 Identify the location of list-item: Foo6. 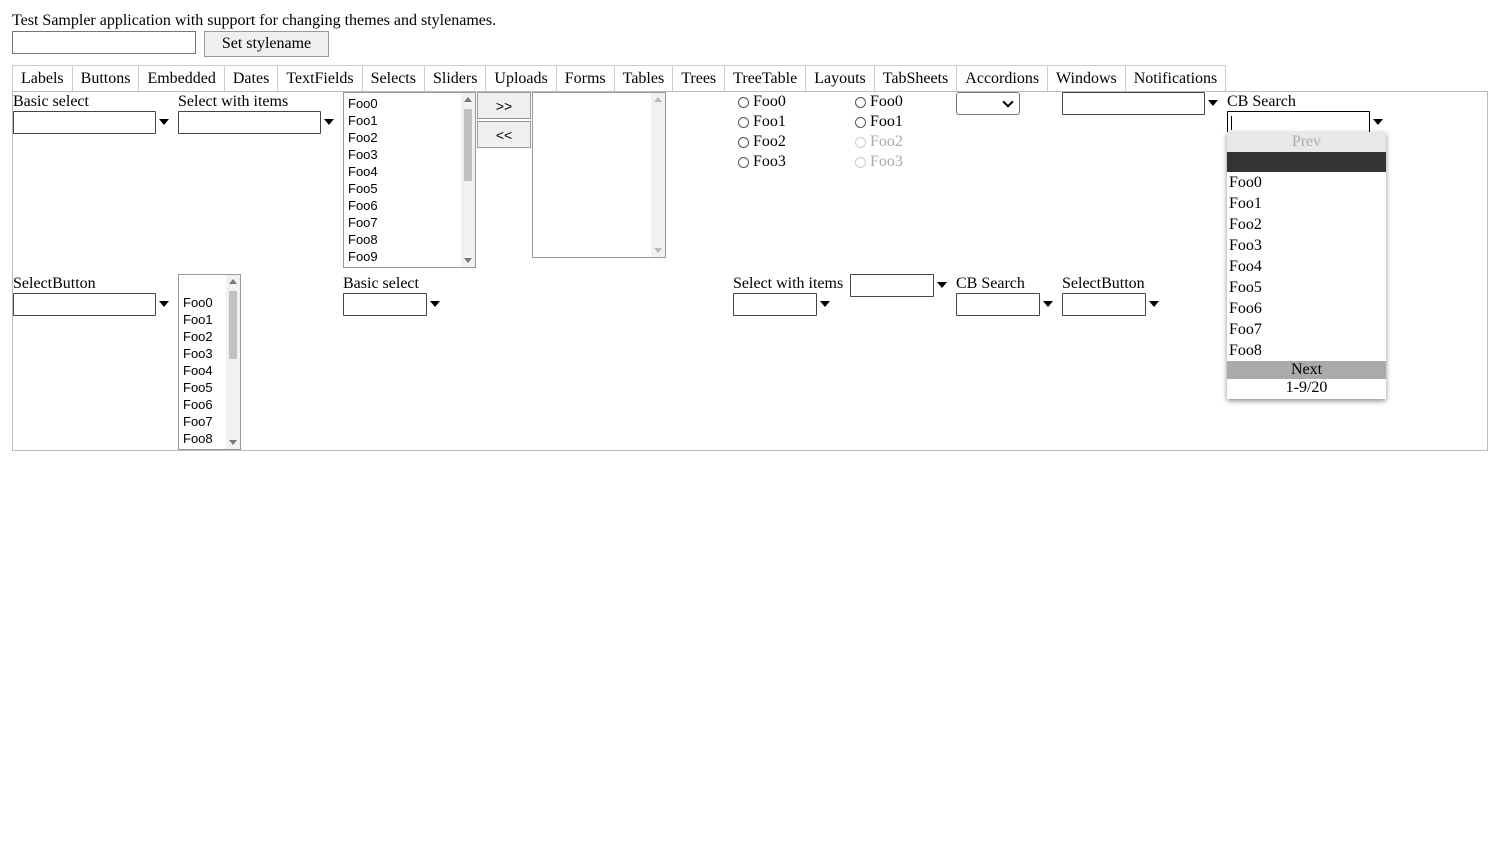
(409, 205).